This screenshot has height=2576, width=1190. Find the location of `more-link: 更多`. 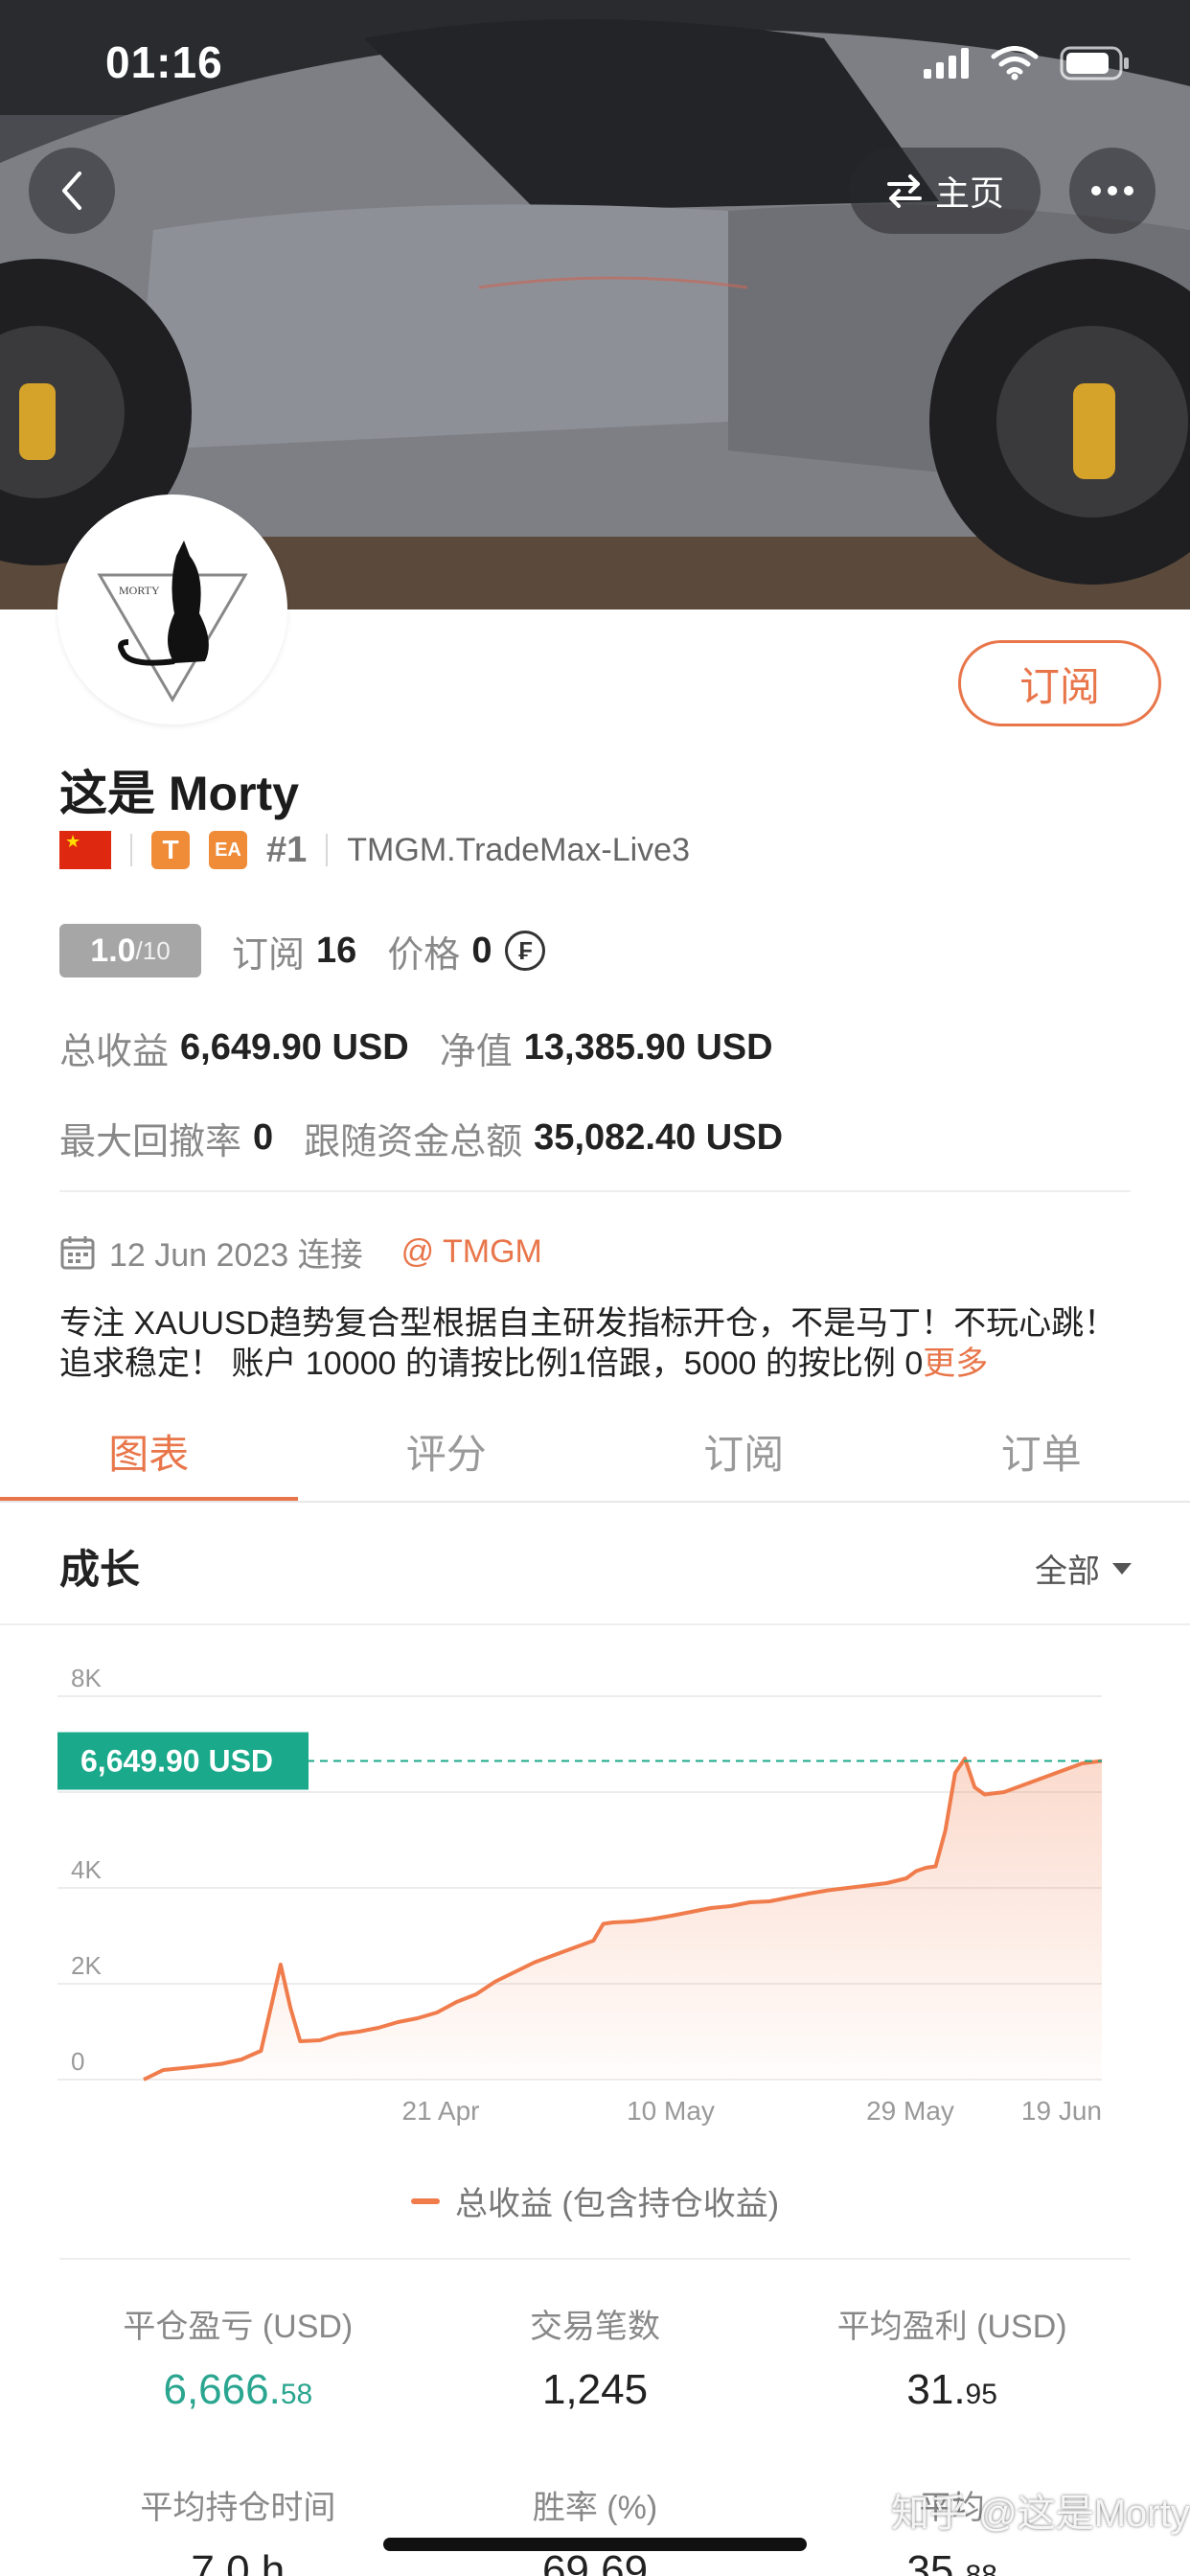

more-link: 更多 is located at coordinates (956, 1364).